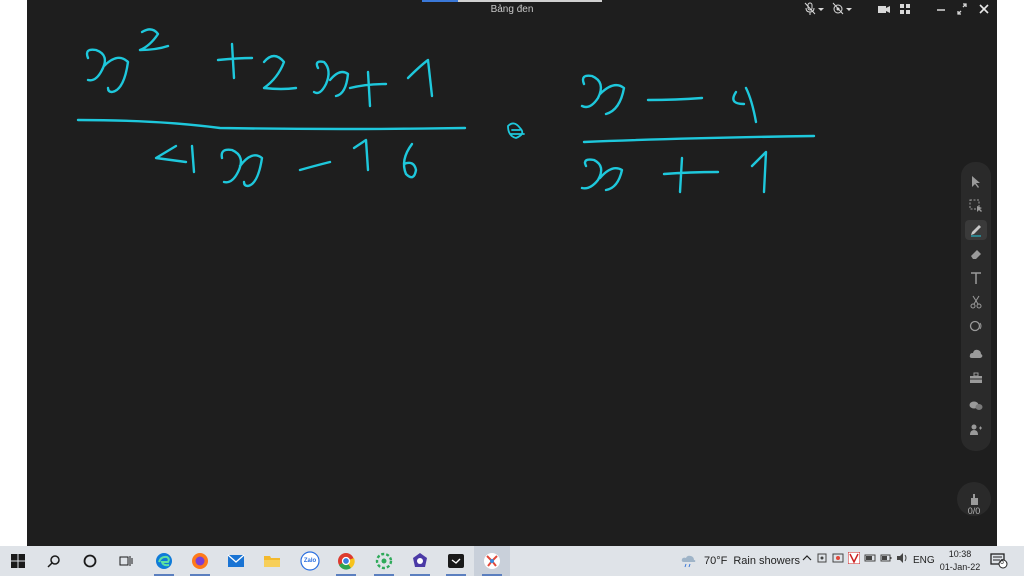 This screenshot has width=1024, height=576. Describe the element at coordinates (838, 558) in the screenshot. I see `tray-camera-icon` at that location.